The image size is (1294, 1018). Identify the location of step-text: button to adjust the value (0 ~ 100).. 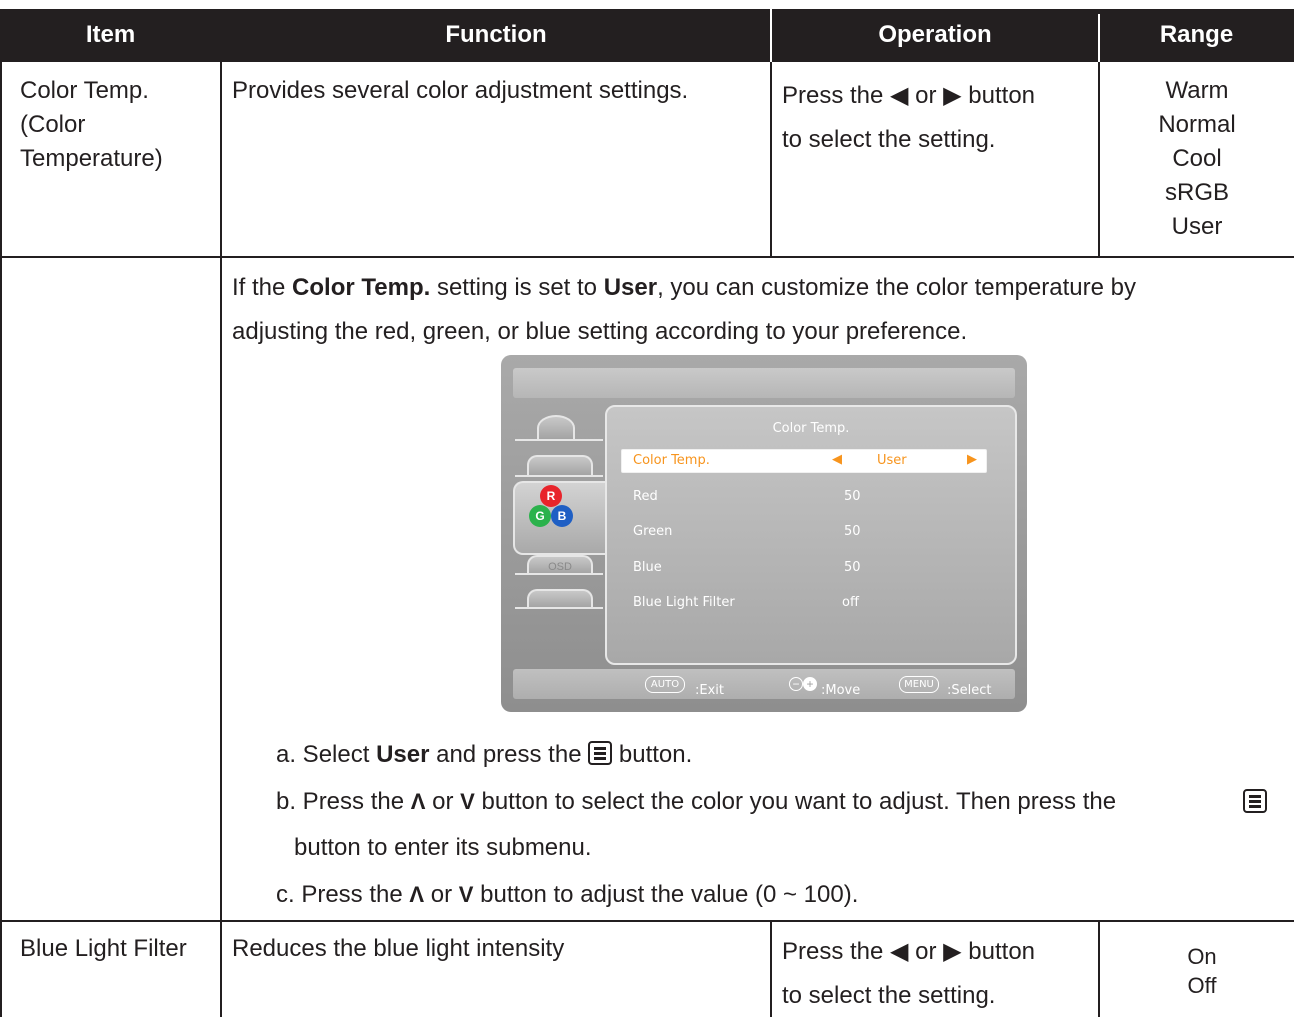
(666, 894).